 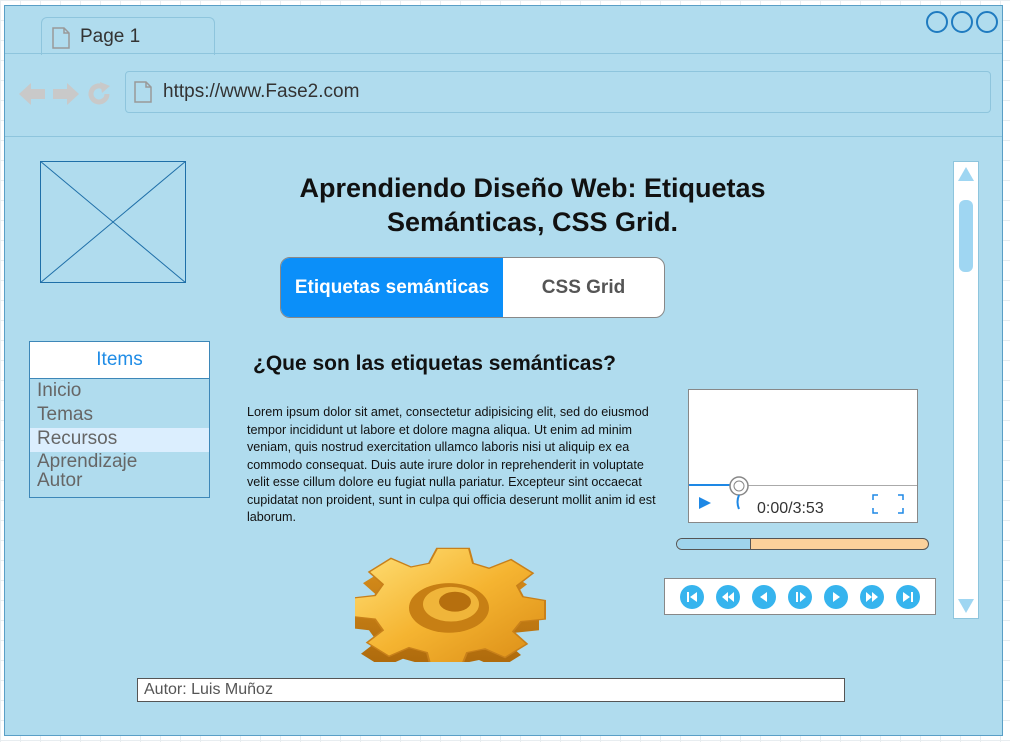 I want to click on items-list: Inicio Temas Recursos Aprendizaje Autor, so click(x=119, y=434).